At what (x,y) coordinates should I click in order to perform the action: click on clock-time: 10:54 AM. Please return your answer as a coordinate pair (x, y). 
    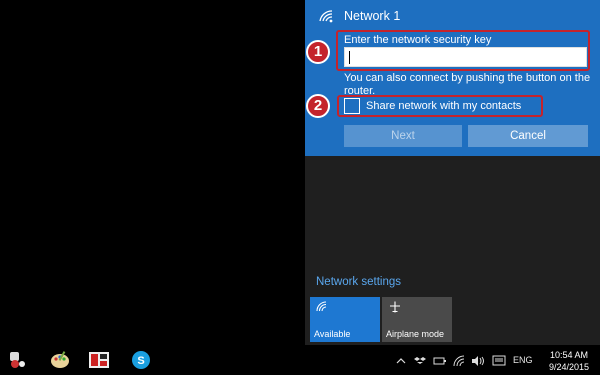
    Looking at the image, I should click on (569, 355).